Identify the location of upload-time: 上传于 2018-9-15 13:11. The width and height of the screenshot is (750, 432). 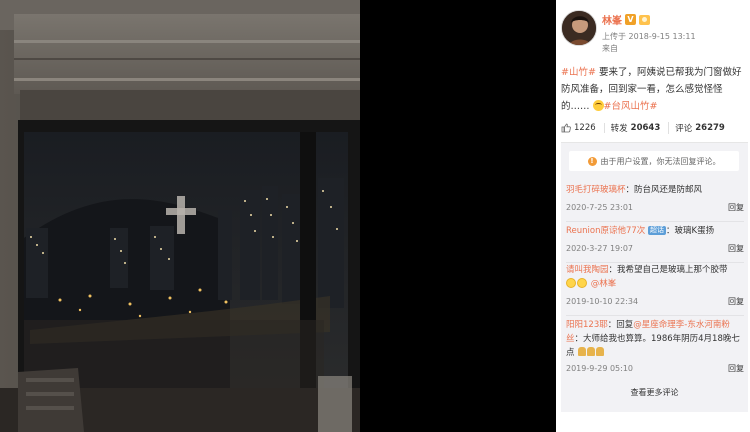
(649, 36).